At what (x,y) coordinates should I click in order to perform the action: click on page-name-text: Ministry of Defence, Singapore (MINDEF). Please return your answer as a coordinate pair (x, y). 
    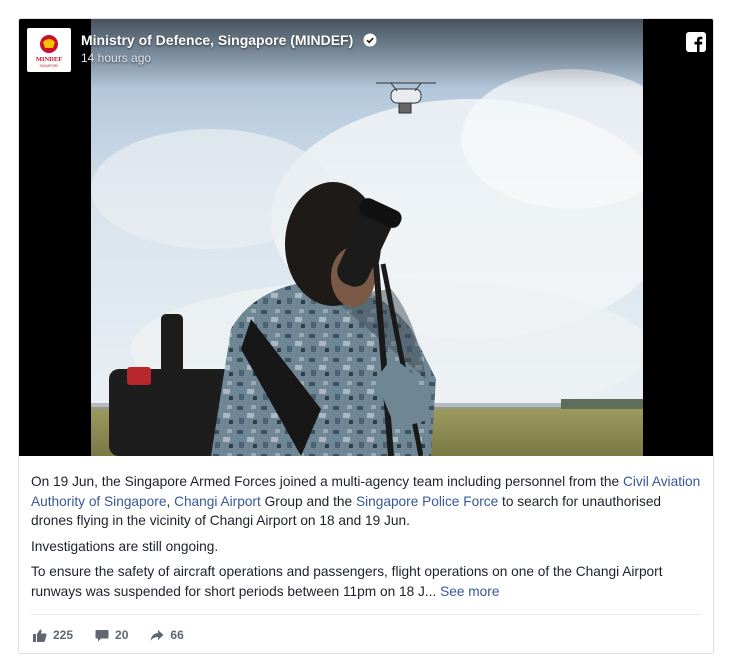
    Looking at the image, I should click on (217, 40).